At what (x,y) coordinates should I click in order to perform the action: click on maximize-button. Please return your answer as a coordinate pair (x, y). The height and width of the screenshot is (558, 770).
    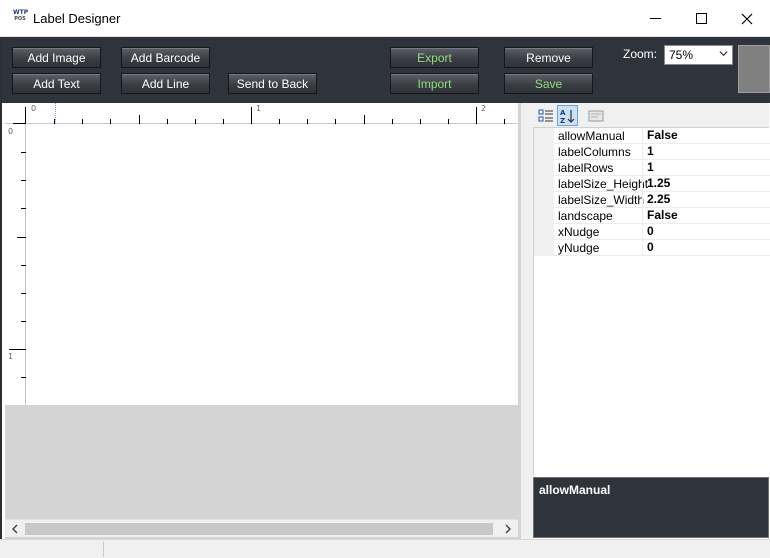
    Looking at the image, I should click on (701, 18).